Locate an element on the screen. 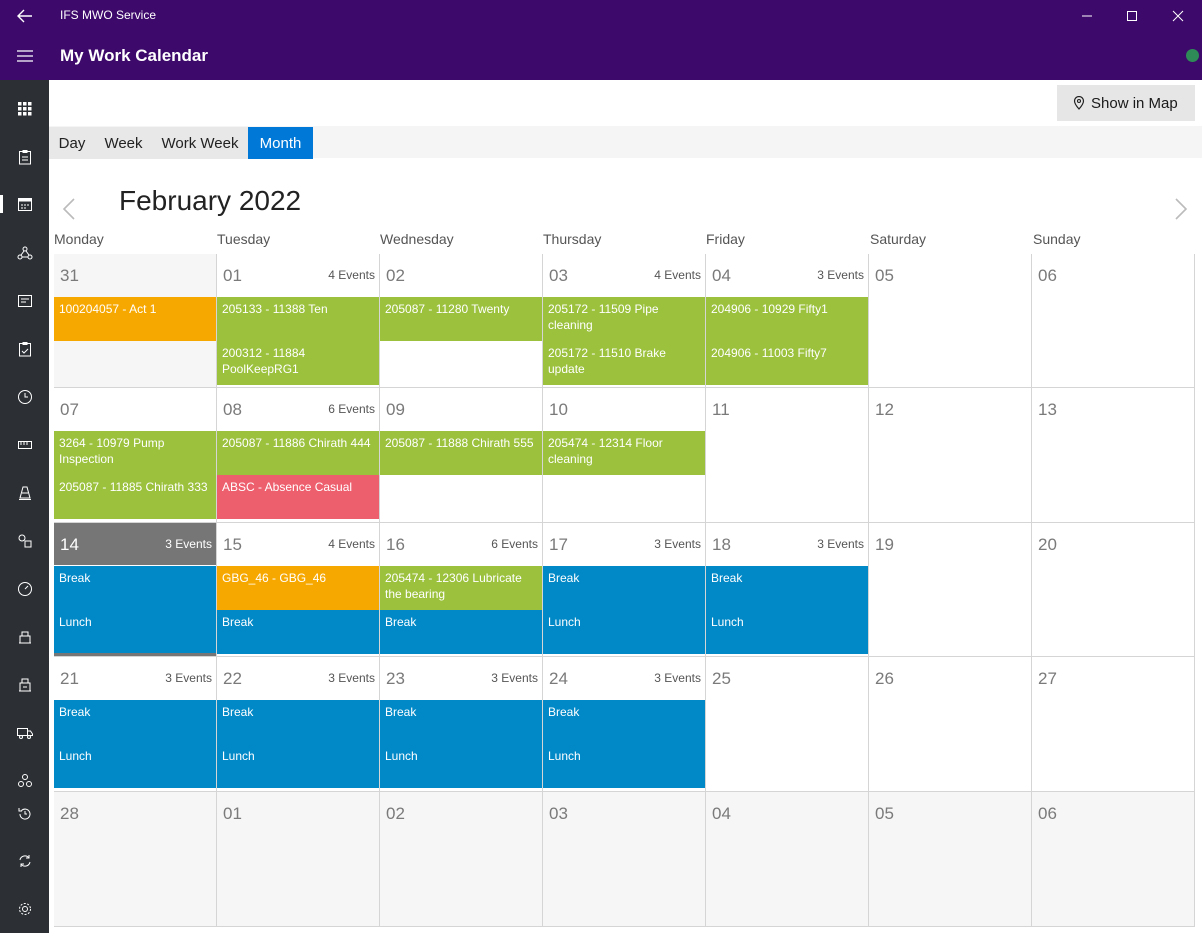 The width and height of the screenshot is (1202, 933). sidebar-item-settings is located at coordinates (24, 909).